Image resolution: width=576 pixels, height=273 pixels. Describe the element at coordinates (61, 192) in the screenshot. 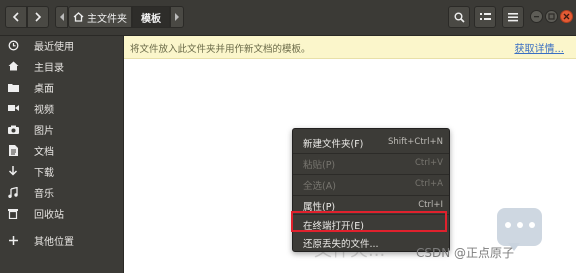

I see `sidebar-item-music: 音乐` at that location.